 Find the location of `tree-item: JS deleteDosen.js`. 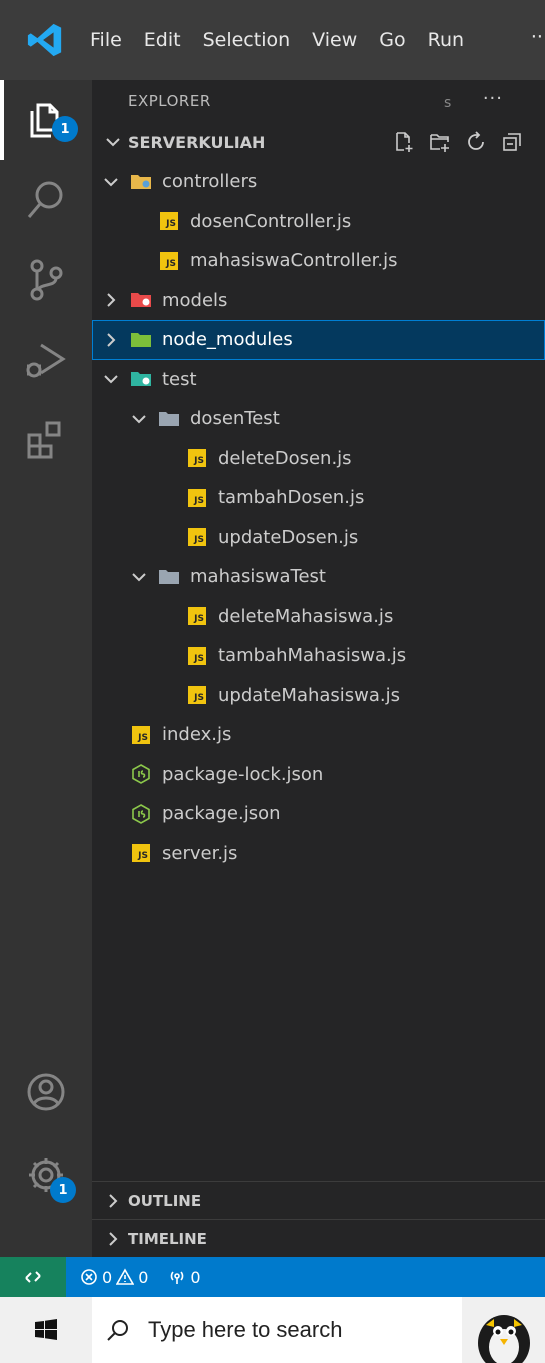

tree-item: JS deleteDosen.js is located at coordinates (318, 459).